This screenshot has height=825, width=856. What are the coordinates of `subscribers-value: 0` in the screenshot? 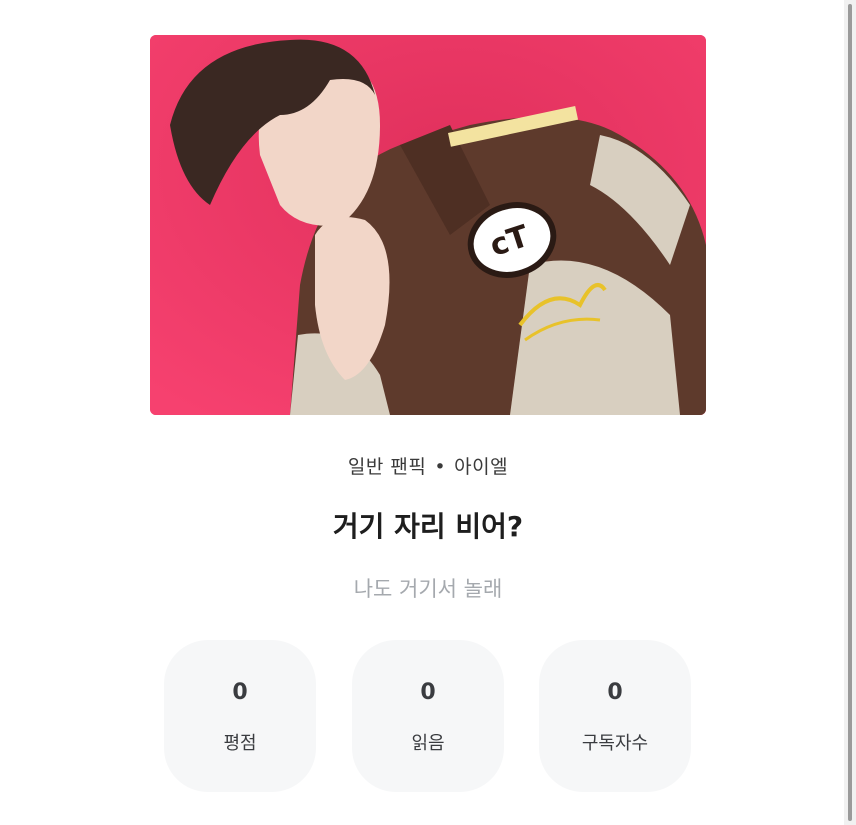 It's located at (615, 692).